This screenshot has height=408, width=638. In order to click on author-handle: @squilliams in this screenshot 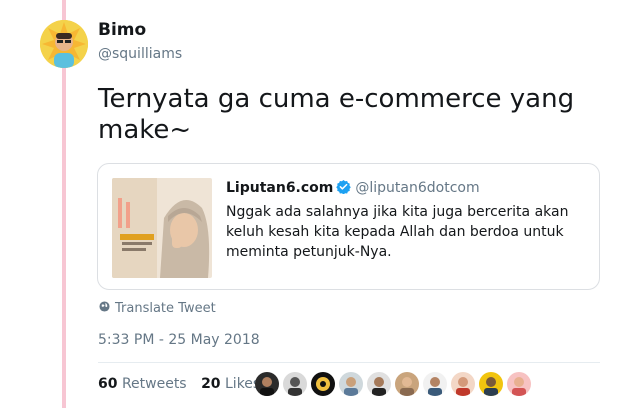, I will do `click(140, 54)`.